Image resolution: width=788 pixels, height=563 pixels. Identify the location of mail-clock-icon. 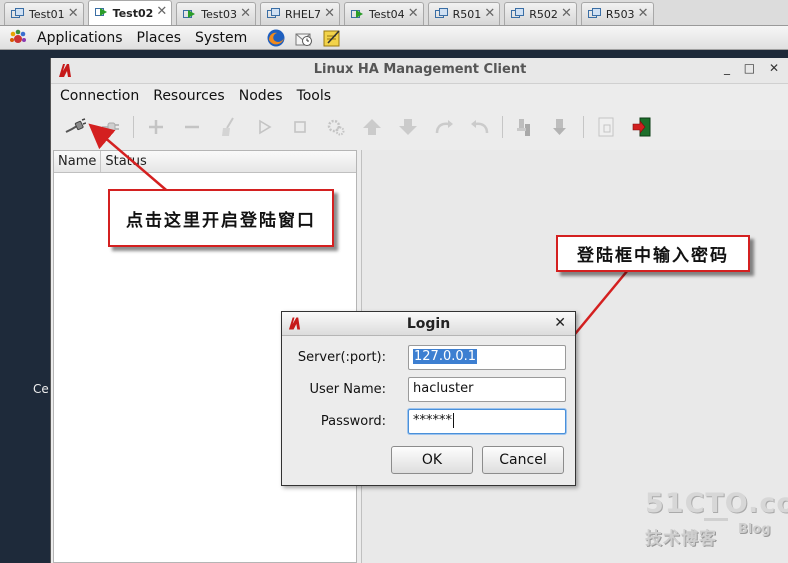
(304, 38).